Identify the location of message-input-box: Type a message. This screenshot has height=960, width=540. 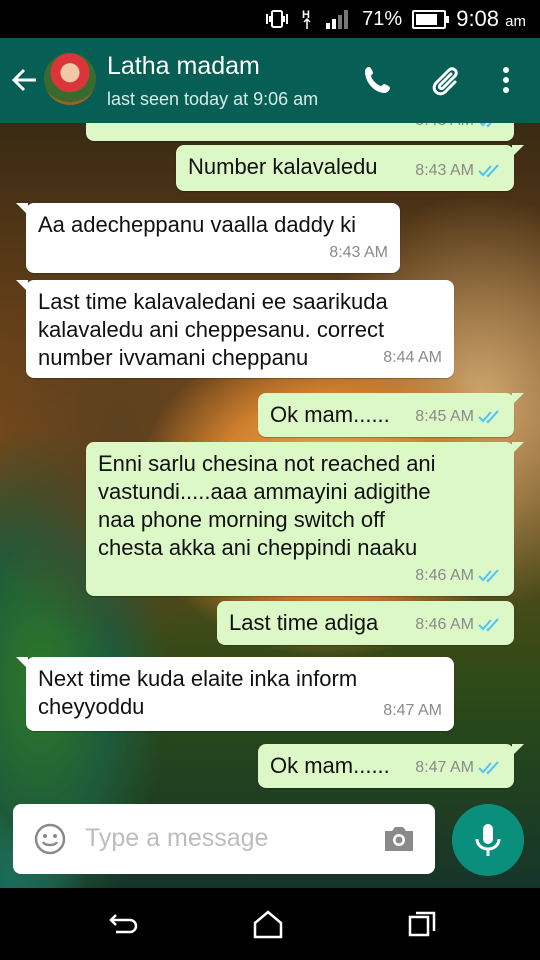
(224, 839).